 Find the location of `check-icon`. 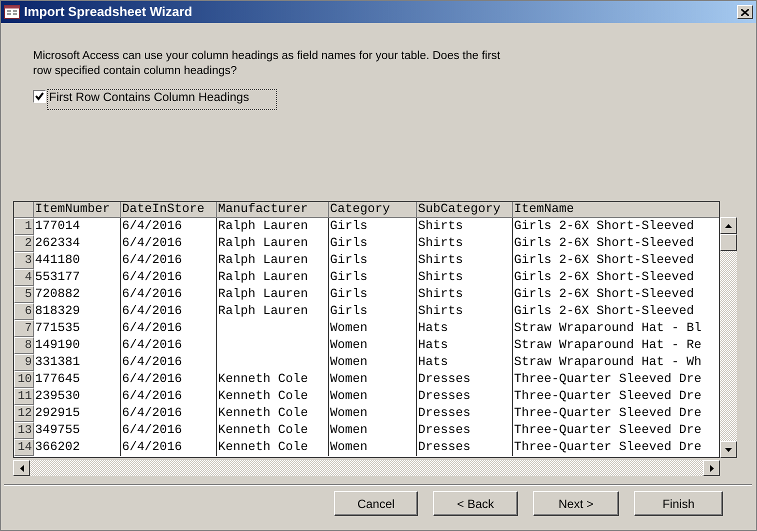

check-icon is located at coordinates (39, 96).